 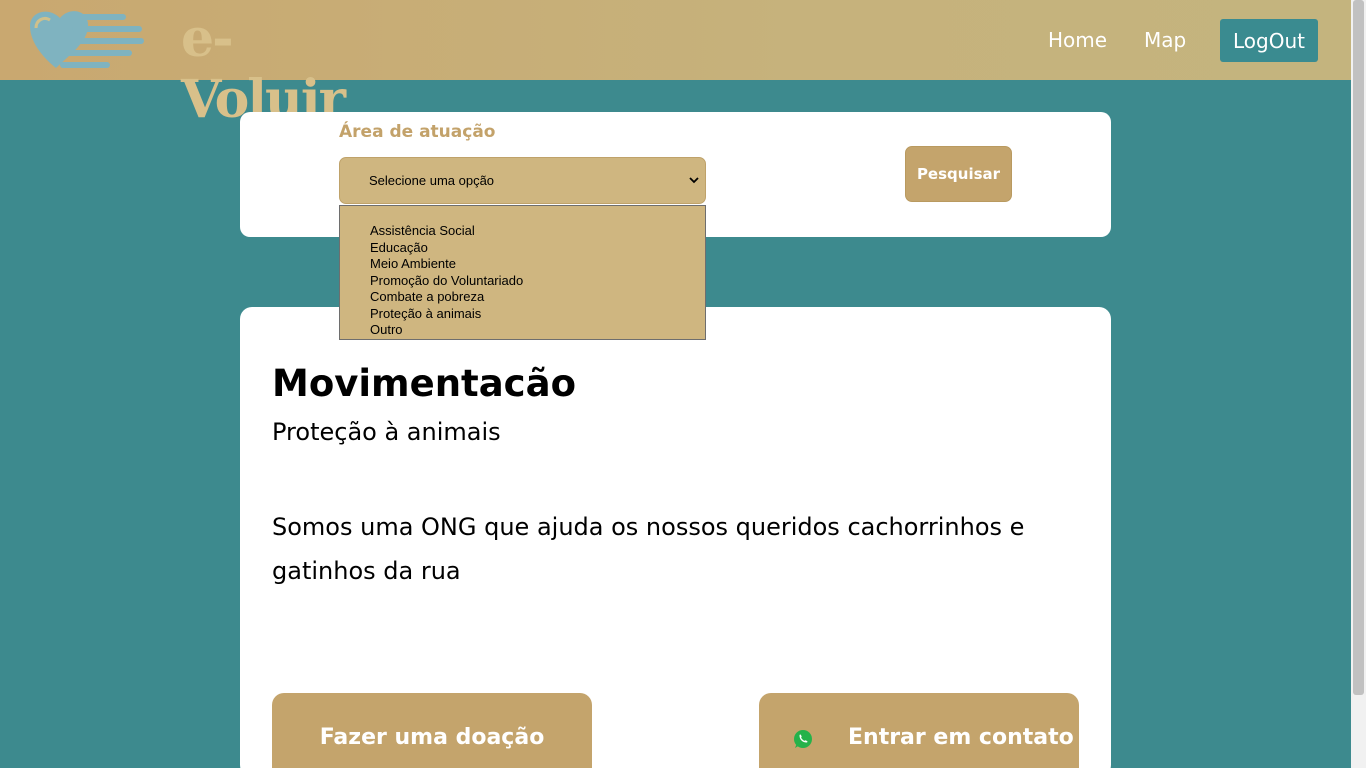 I want to click on option-item: Proteção à animais, so click(x=537, y=314).